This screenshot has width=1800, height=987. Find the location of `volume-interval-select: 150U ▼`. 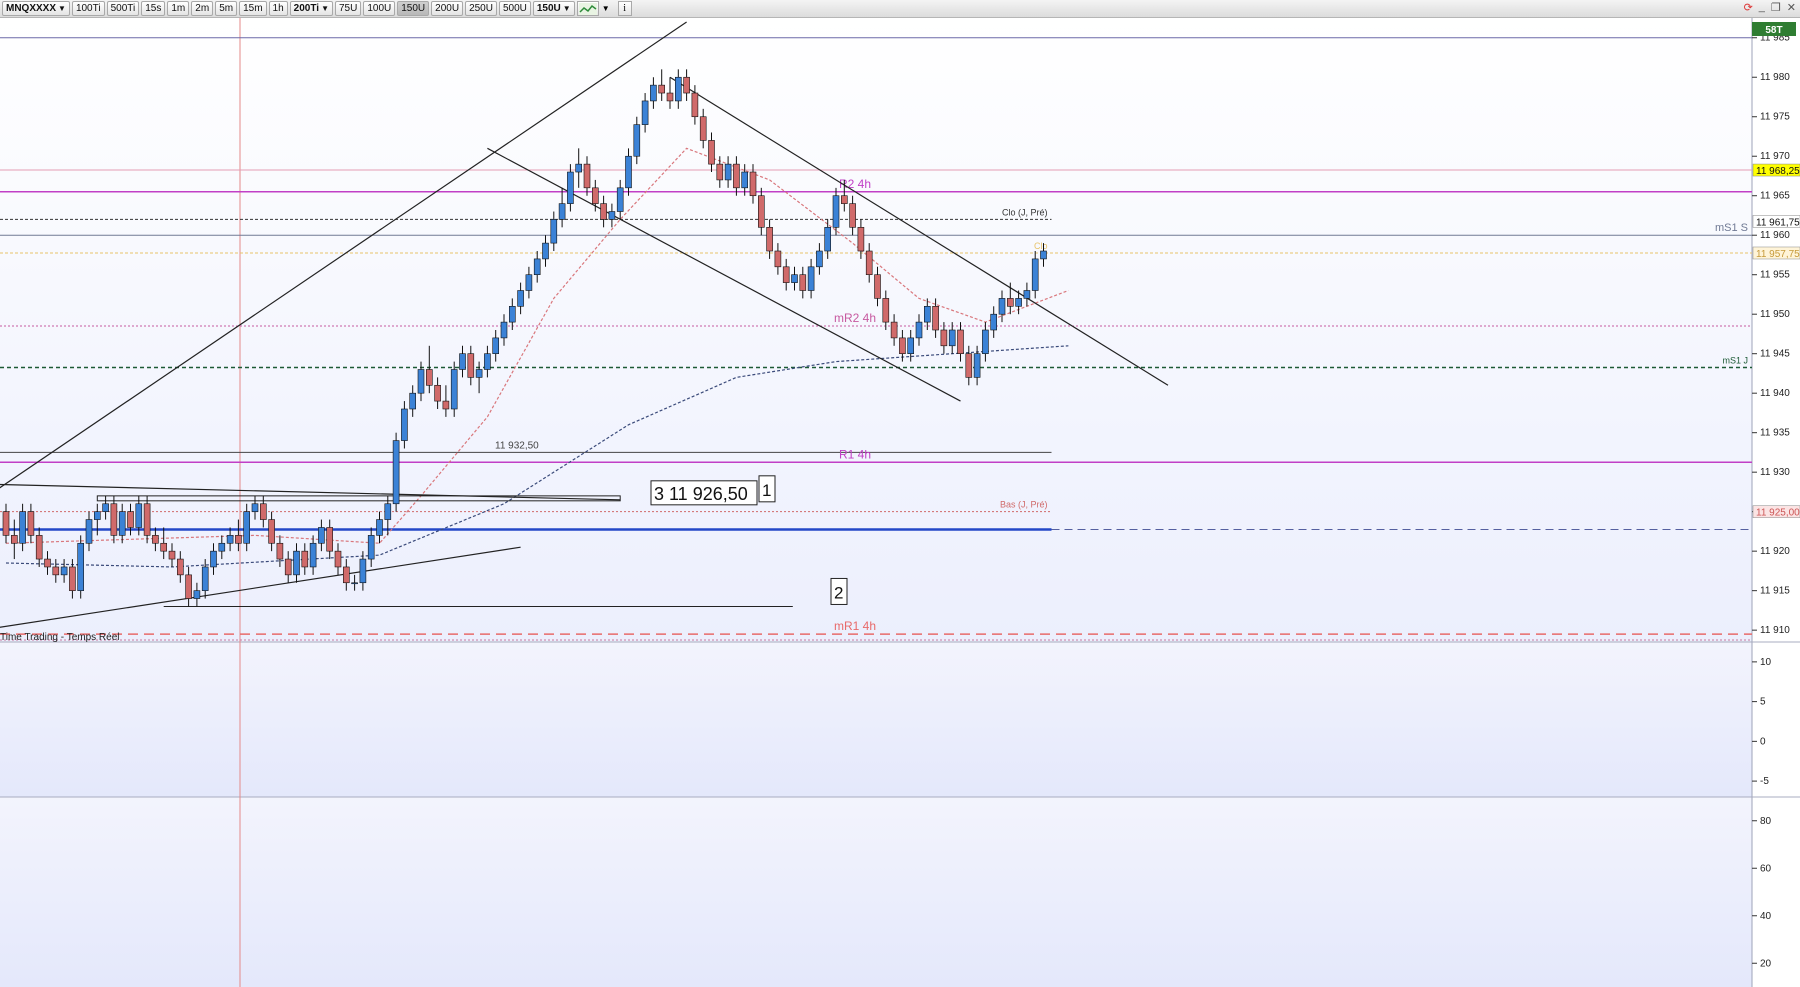

volume-interval-select: 150U ▼ is located at coordinates (553, 8).